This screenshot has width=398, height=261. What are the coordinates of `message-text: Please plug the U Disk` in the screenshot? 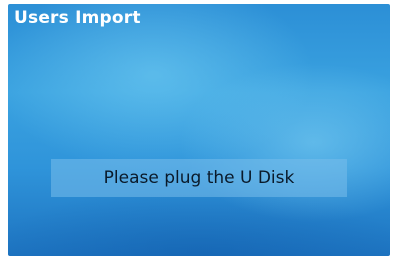 It's located at (199, 178).